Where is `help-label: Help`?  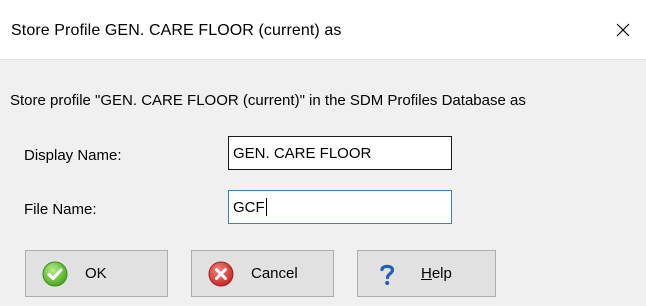
help-label: Help is located at coordinates (436, 273).